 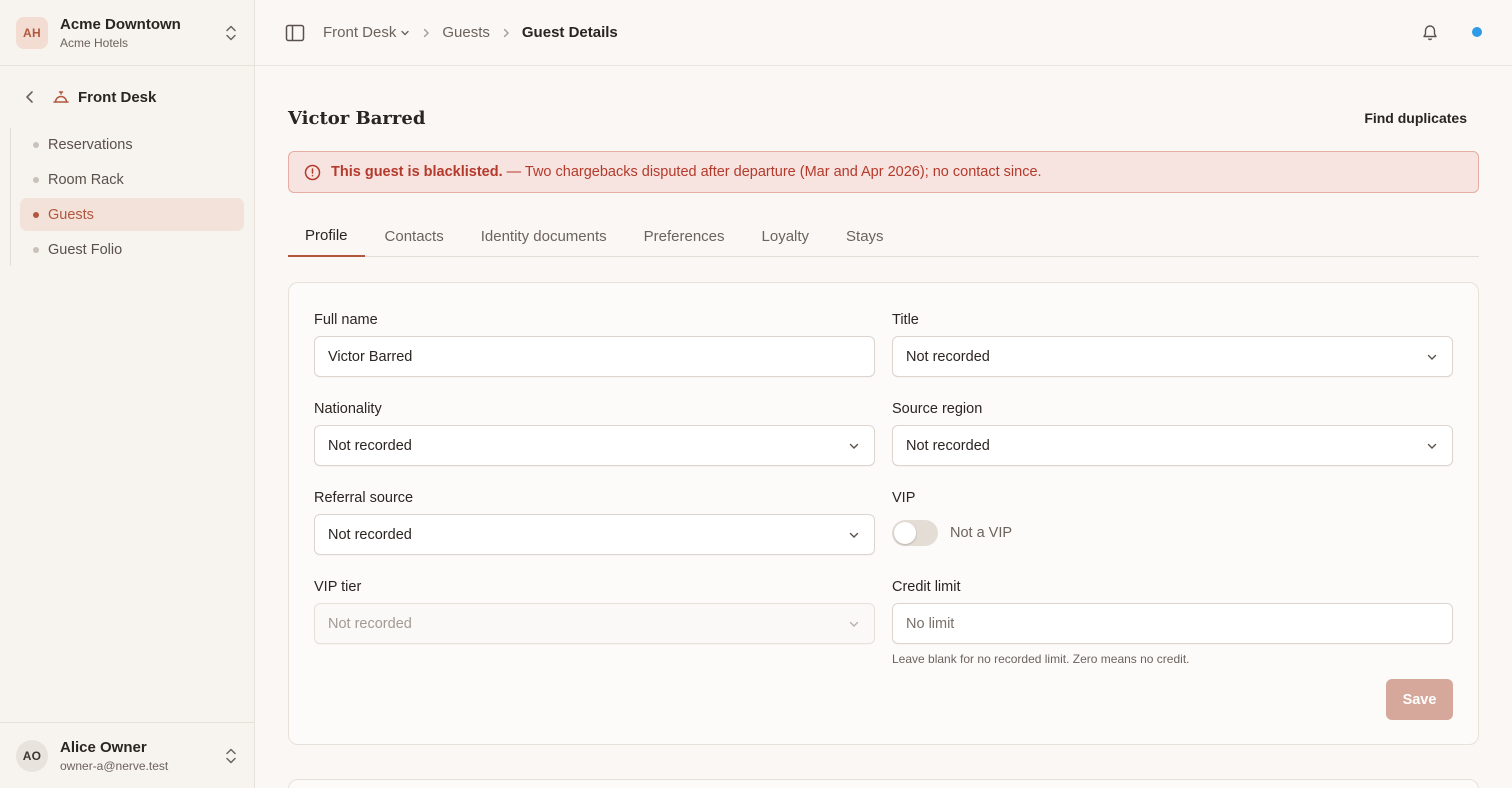 I want to click on org-subtitle: Acme Hotels, so click(x=94, y=42).